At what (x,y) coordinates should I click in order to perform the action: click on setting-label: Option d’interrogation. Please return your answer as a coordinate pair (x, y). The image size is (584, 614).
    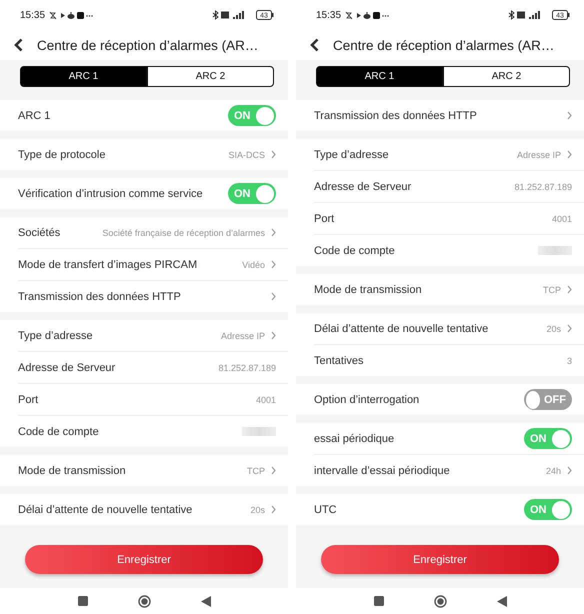
    Looking at the image, I should click on (367, 400).